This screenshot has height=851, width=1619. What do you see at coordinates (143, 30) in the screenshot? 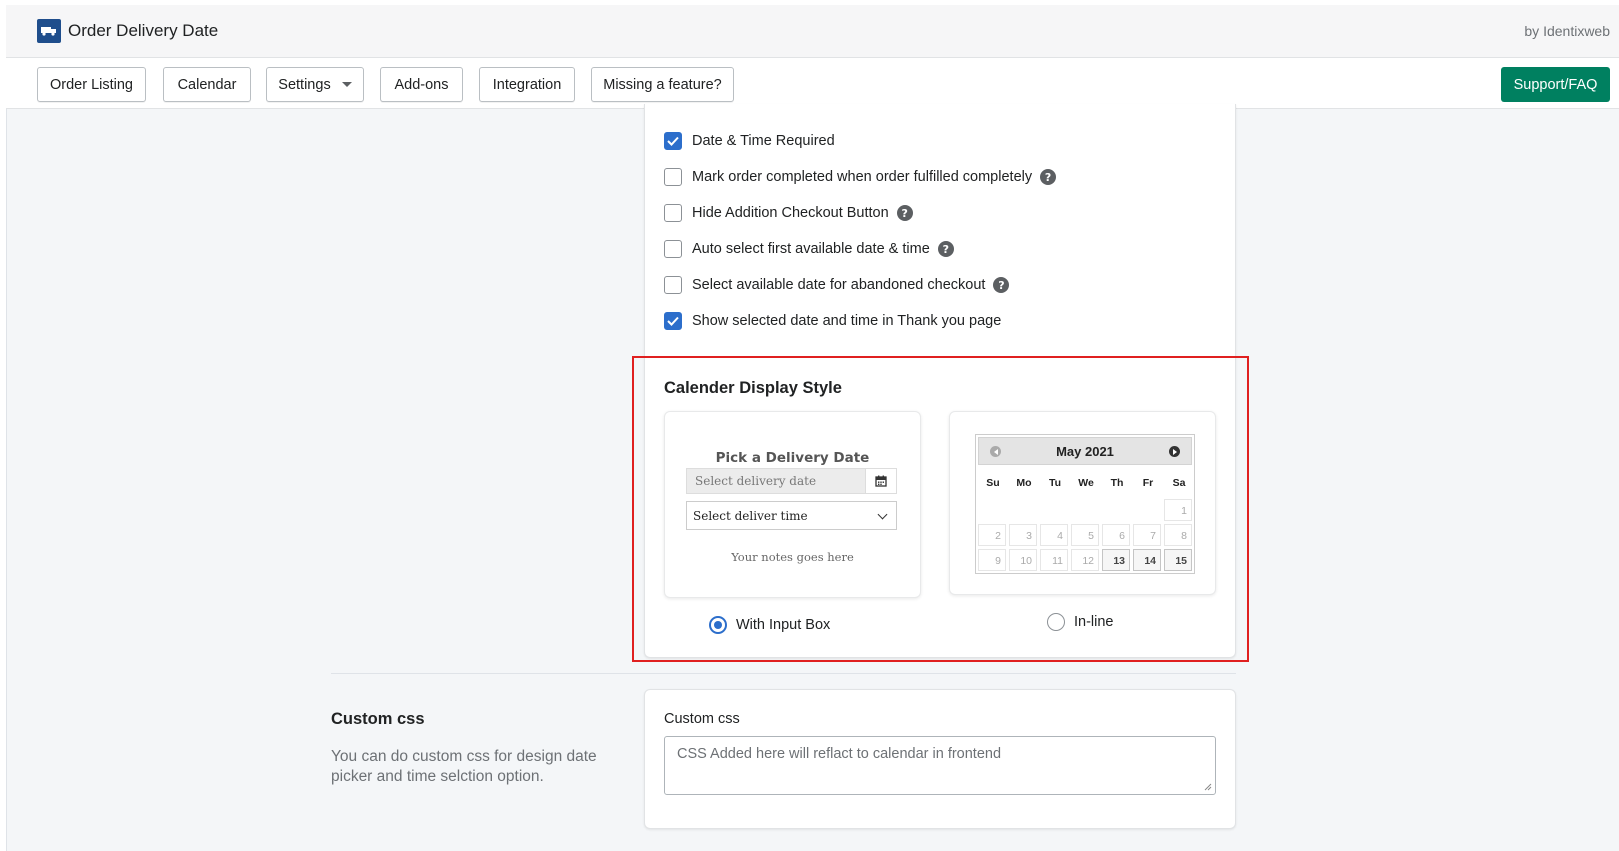
I see `app-title: Order Delivery Date` at bounding box center [143, 30].